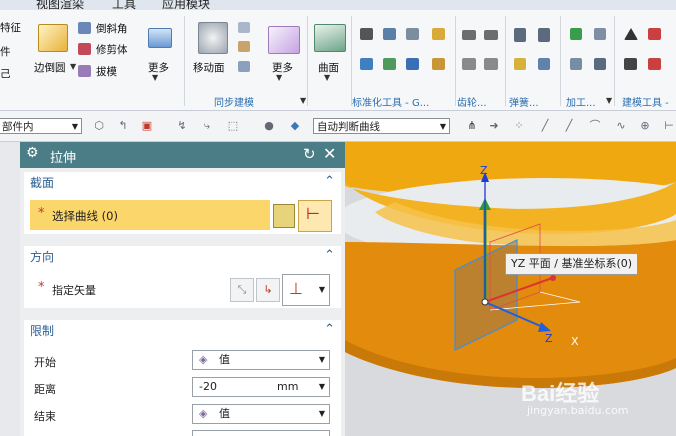 The height and width of the screenshot is (436, 676). I want to click on menu-view: 视图, so click(48, 5).